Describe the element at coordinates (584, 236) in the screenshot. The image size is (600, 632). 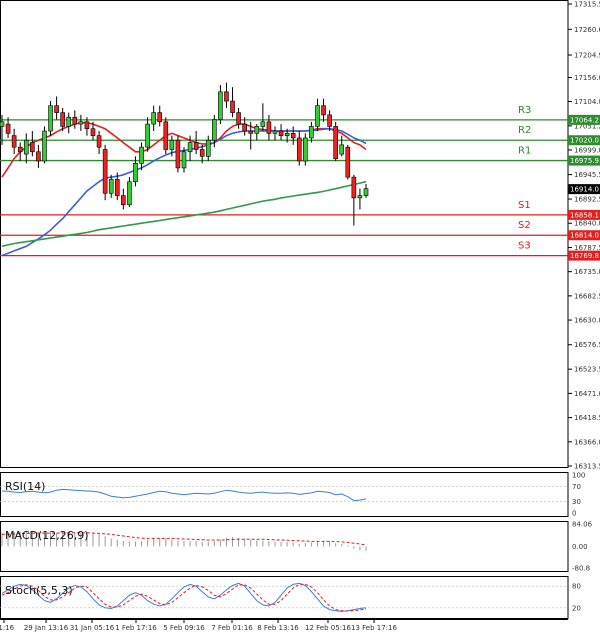
I see `level-price-tag-label: 16814.0` at that location.